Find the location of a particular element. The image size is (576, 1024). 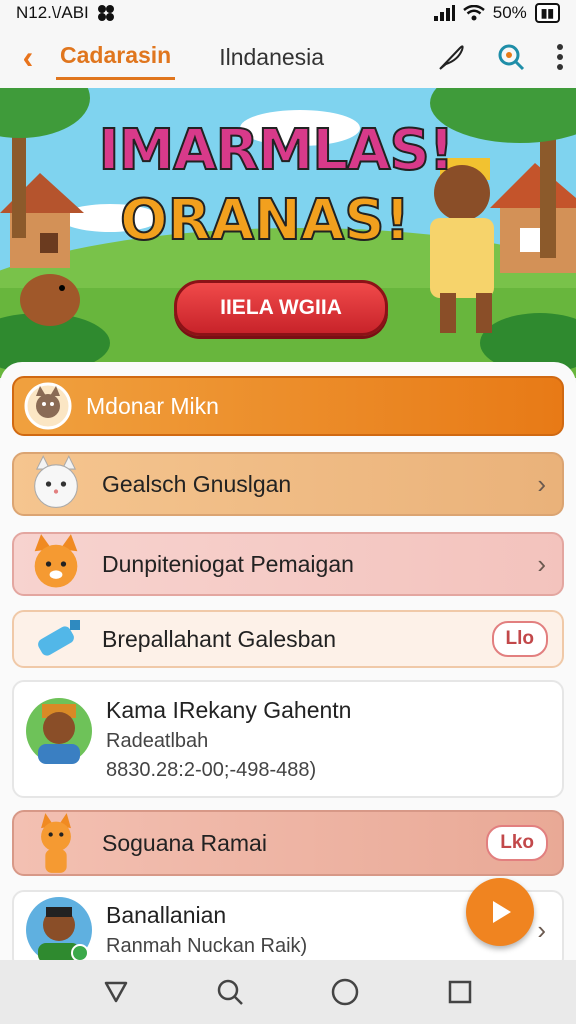

wifi-icon is located at coordinates (473, 13).